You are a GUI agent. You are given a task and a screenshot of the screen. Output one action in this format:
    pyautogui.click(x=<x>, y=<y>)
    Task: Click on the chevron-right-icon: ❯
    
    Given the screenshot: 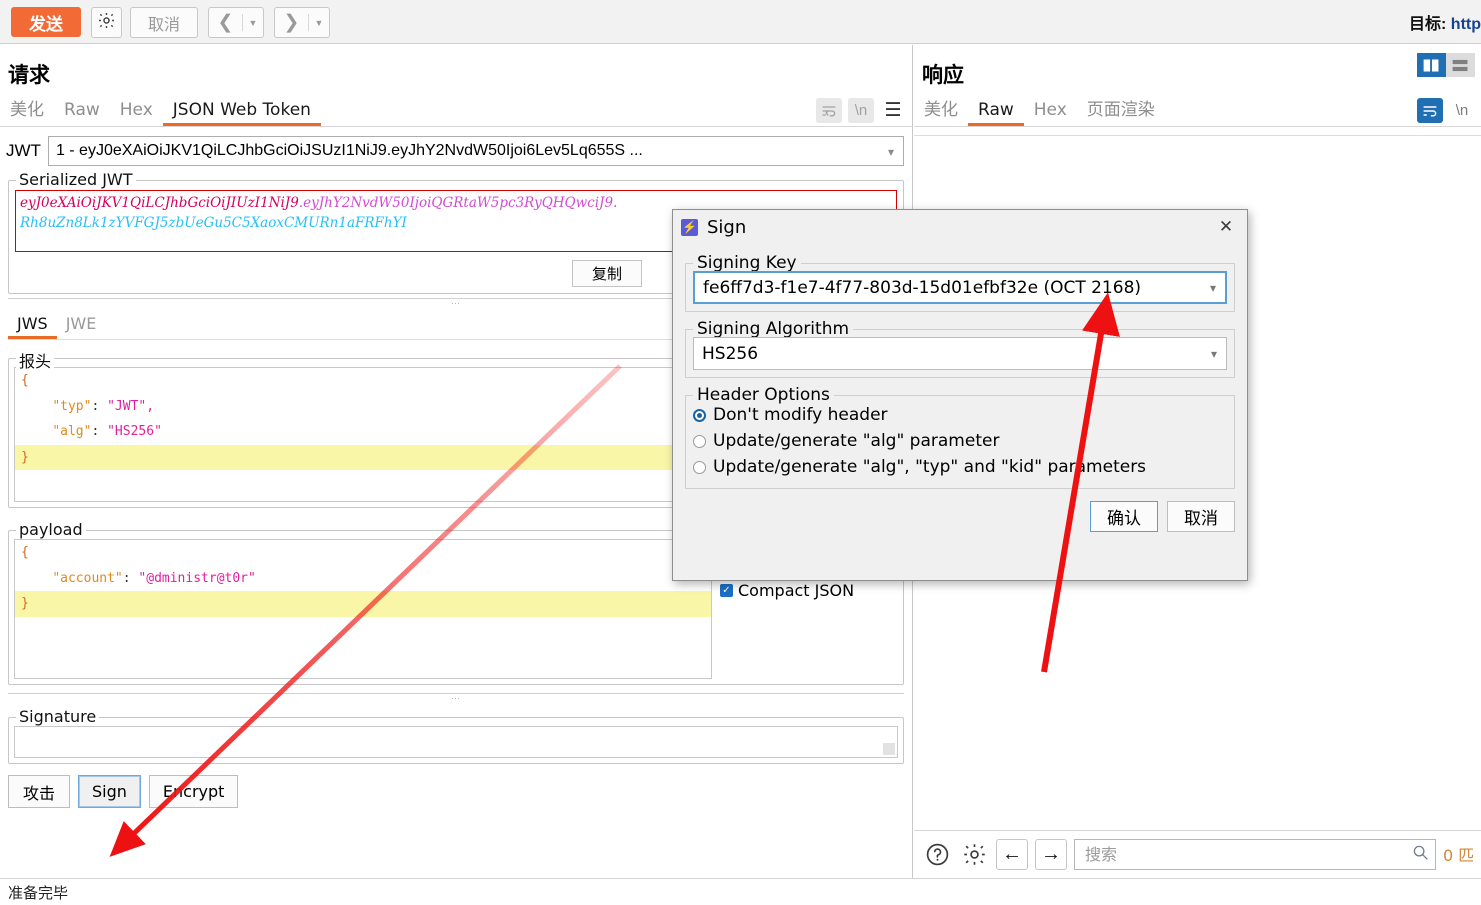 What is the action you would take?
    pyautogui.click(x=291, y=22)
    